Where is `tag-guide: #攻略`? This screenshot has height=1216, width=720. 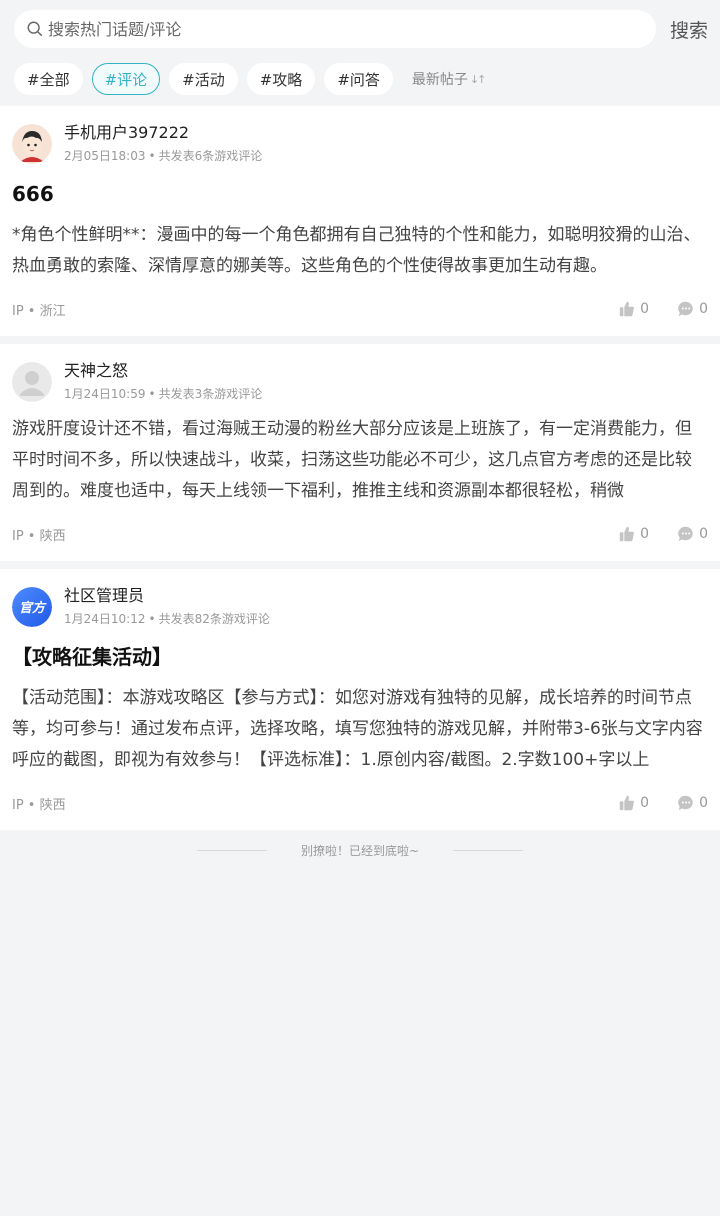
tag-guide: #攻略 is located at coordinates (281, 79).